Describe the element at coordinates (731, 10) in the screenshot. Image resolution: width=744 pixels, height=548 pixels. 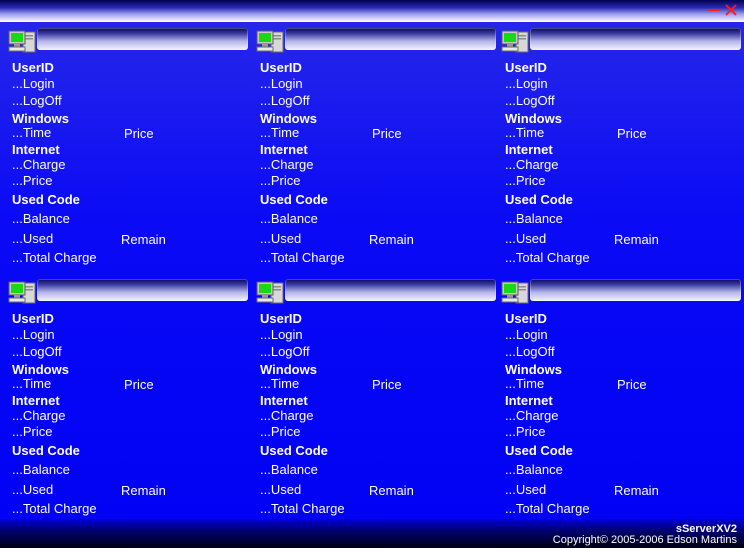
I see `close-icon` at that location.